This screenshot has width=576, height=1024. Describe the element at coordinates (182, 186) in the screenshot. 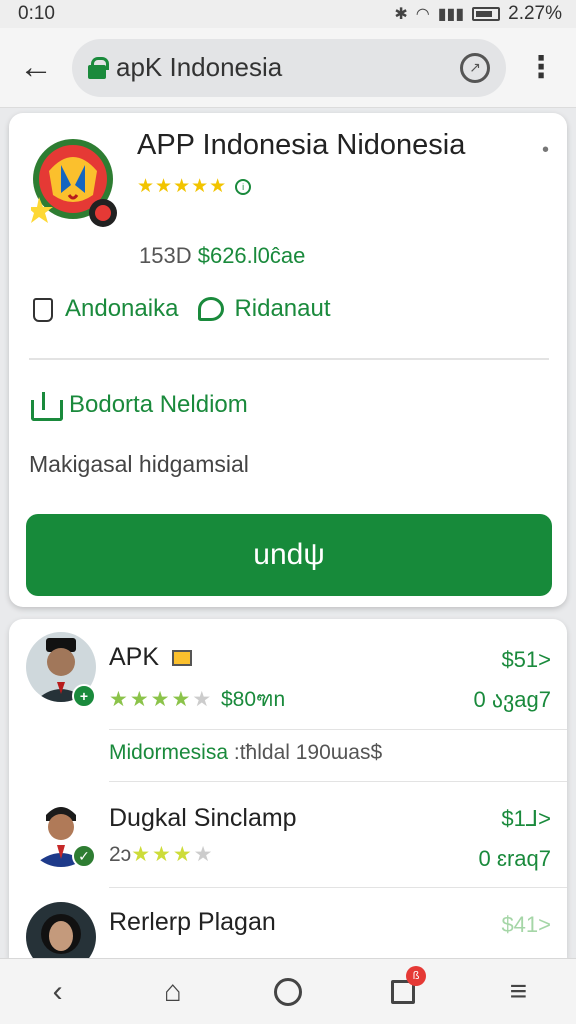

I see `rating-stars: ★★★★★` at that location.